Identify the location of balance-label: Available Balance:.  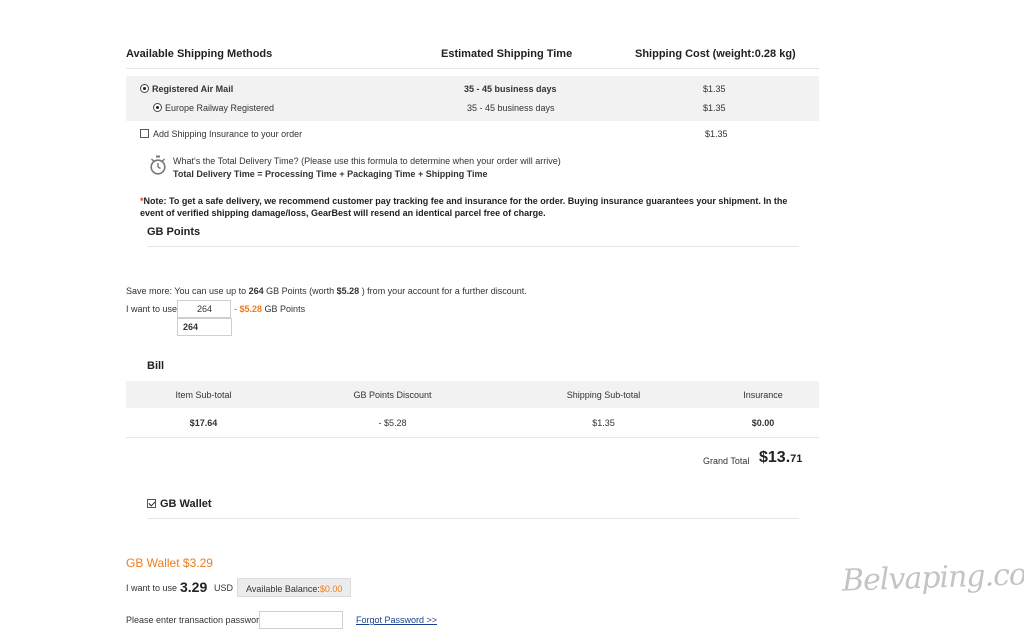
(283, 589).